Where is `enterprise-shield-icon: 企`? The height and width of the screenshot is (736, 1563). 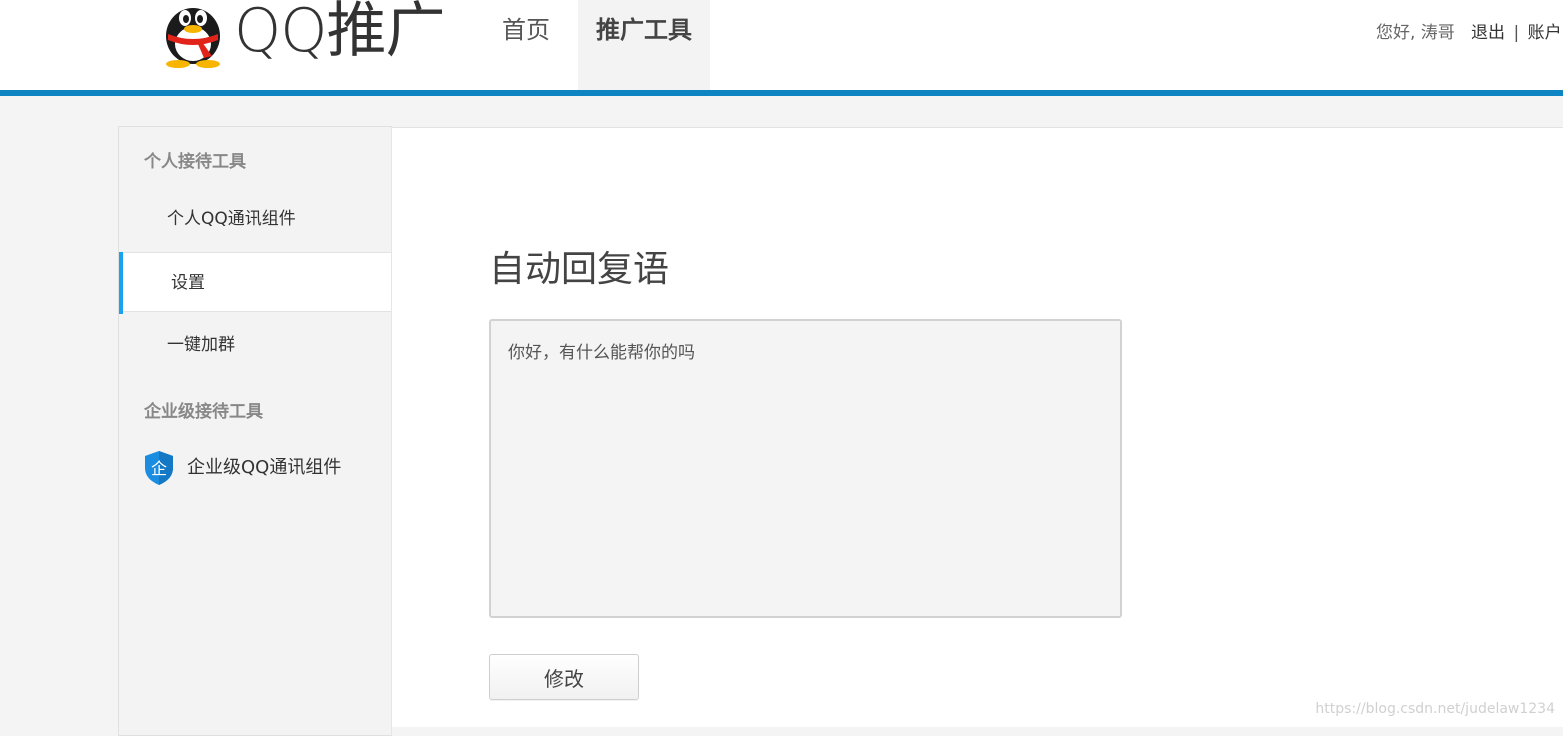
enterprise-shield-icon: 企 is located at coordinates (159, 468).